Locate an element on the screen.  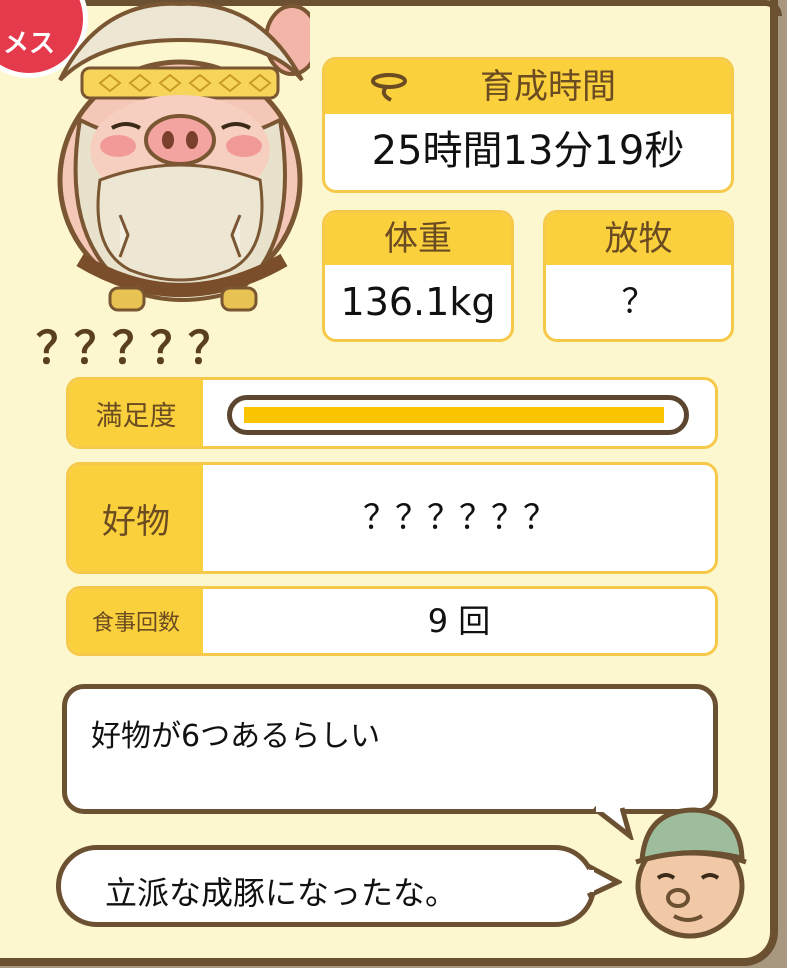
raise-time-header: 育成時間 is located at coordinates (528, 87).